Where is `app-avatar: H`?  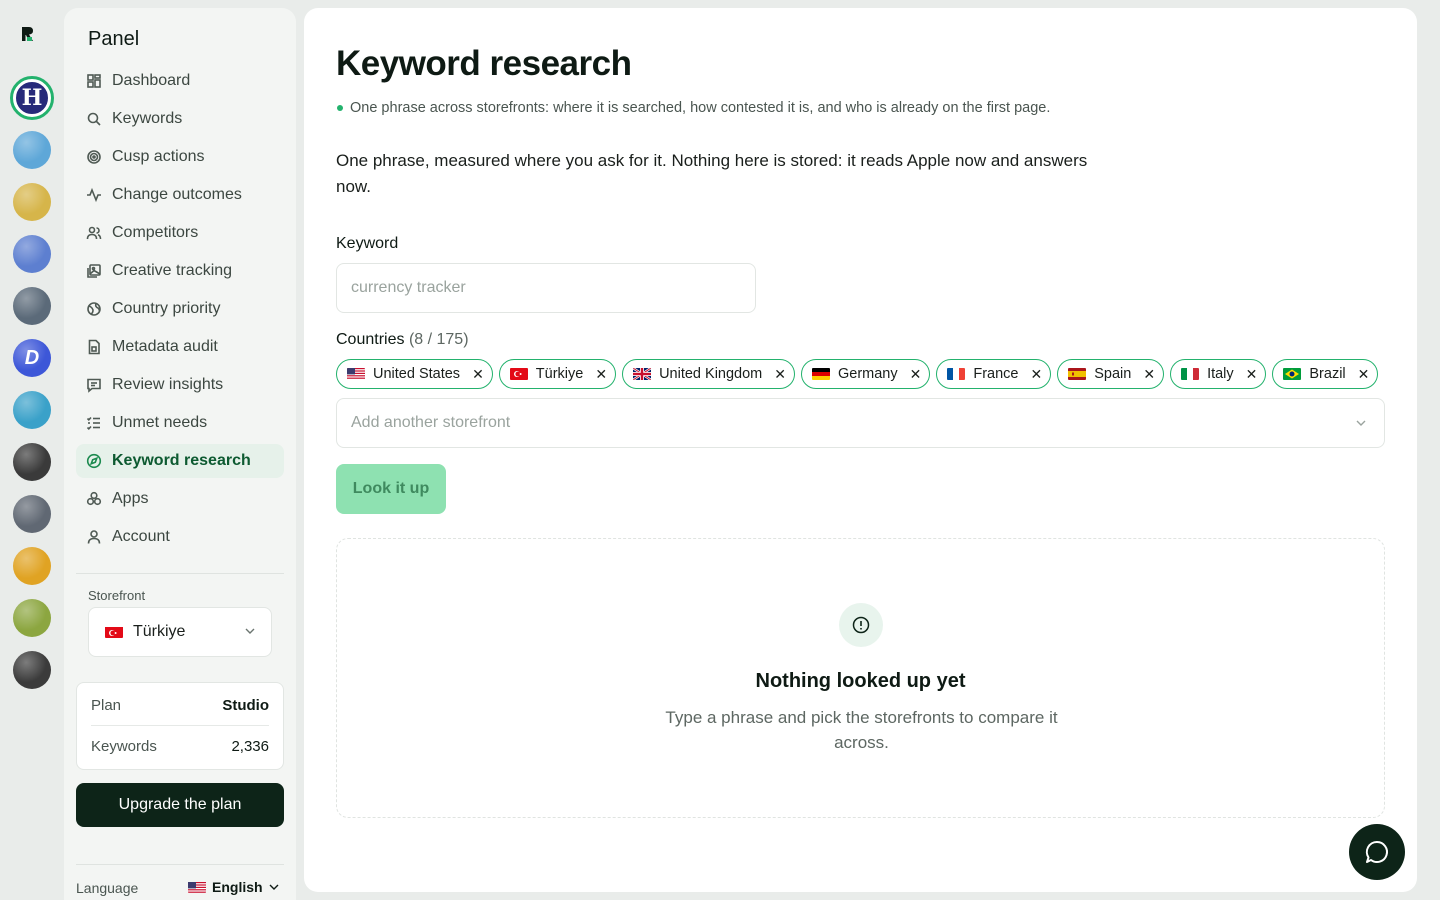
app-avatar: H is located at coordinates (32, 98).